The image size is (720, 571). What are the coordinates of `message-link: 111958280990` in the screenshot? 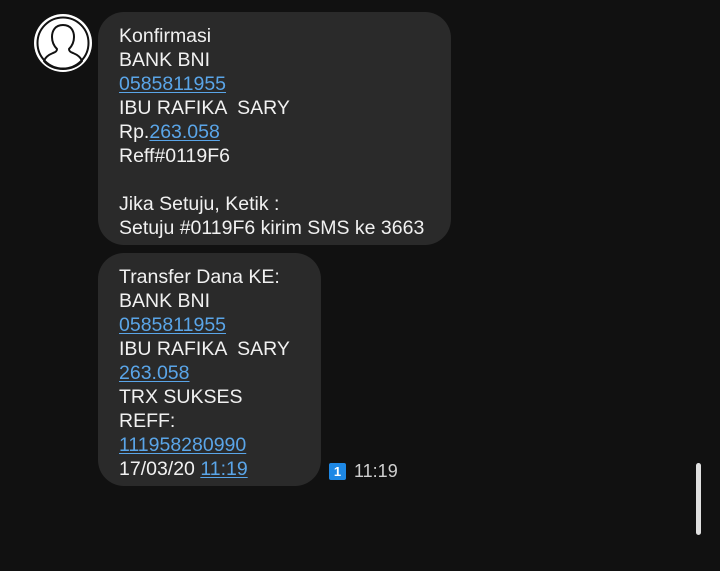 It's located at (182, 445).